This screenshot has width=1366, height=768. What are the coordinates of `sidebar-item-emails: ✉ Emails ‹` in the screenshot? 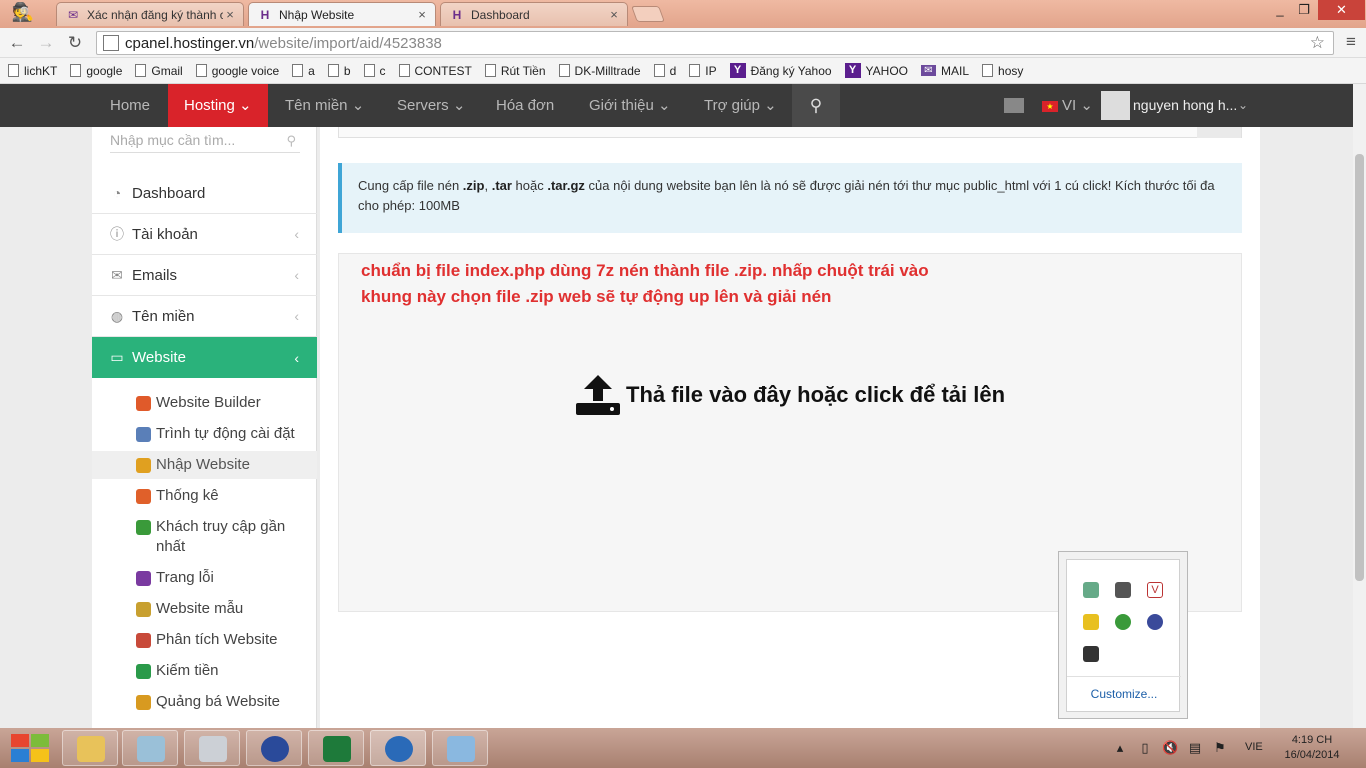 It's located at (204, 275).